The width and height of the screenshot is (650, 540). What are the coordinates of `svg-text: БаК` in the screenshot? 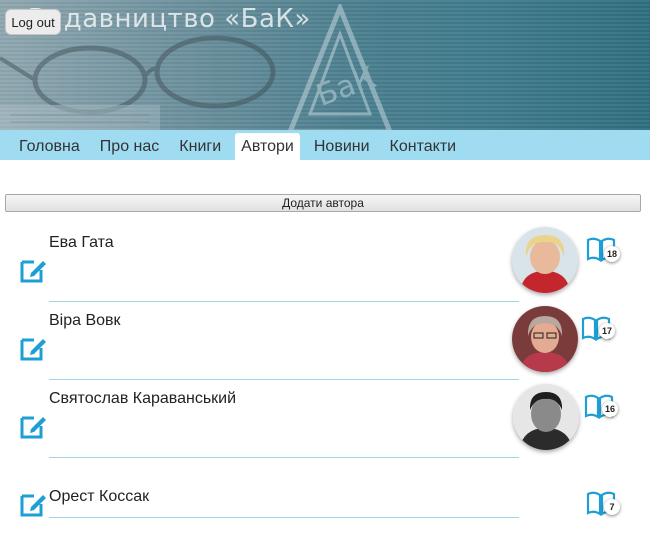 It's located at (346, 87).